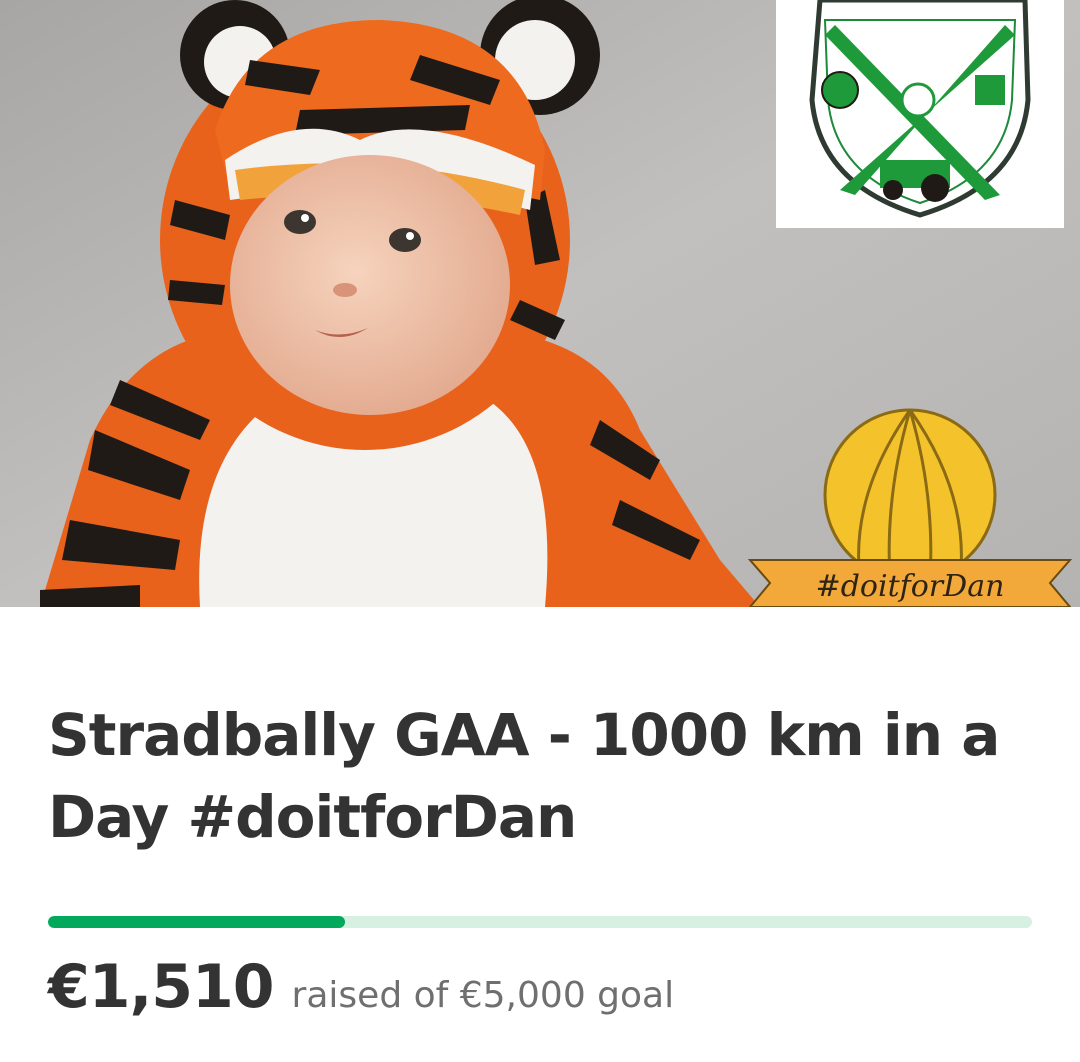 The height and width of the screenshot is (1062, 1080). I want to click on badge-hashtag-text: #doitforDan, so click(910, 586).